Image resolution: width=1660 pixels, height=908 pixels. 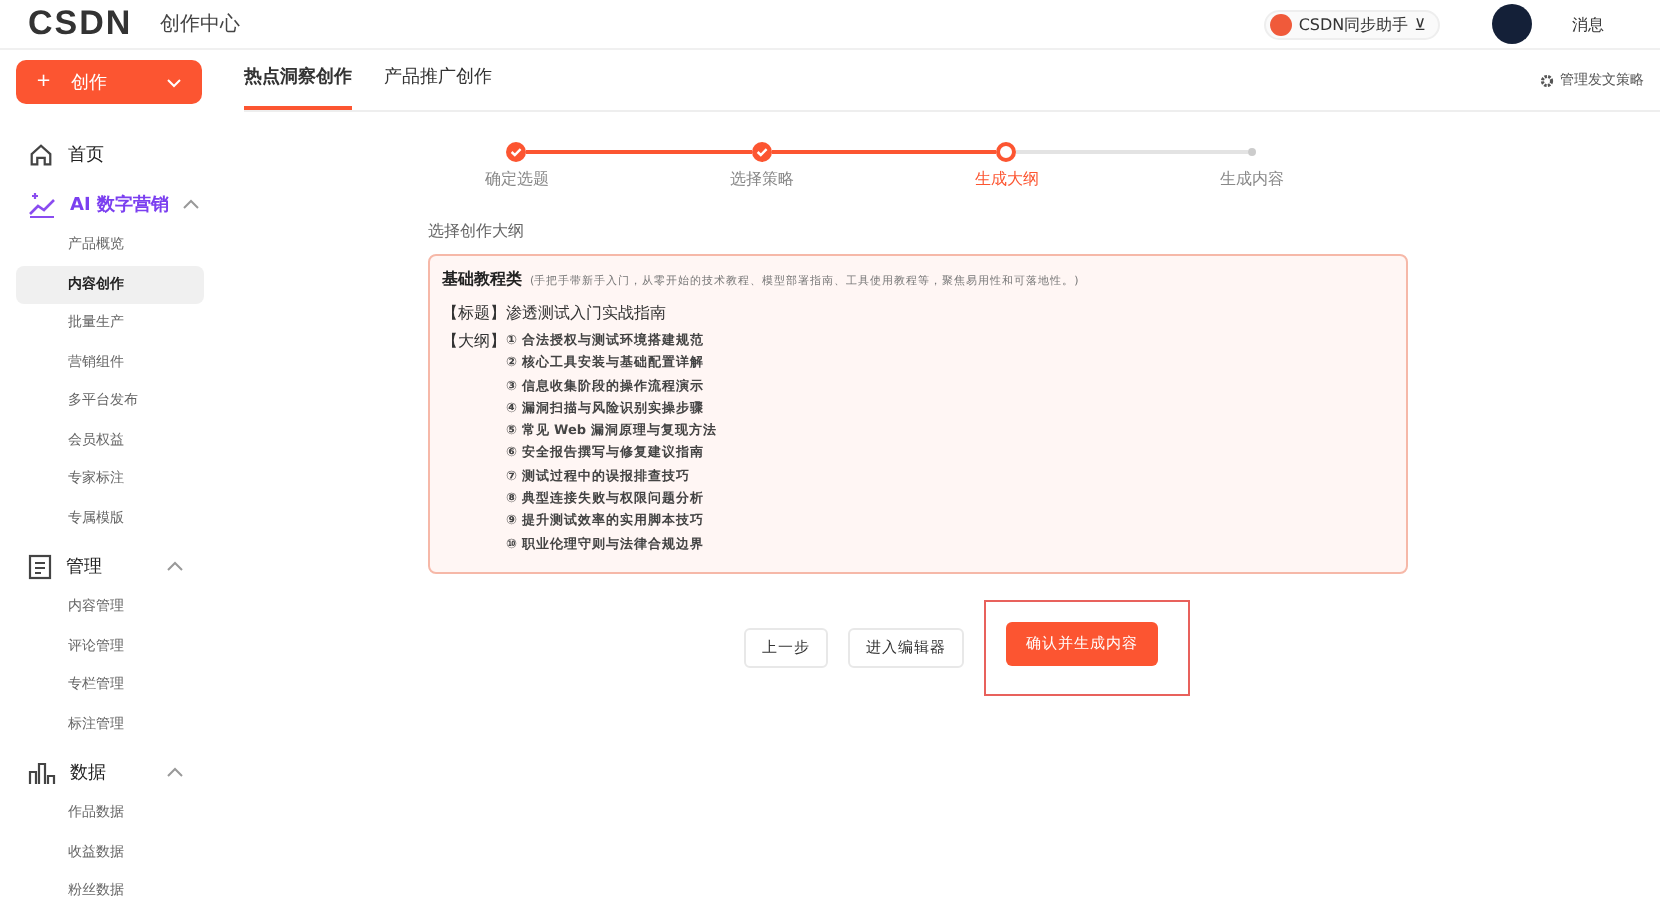 I want to click on assistant-button: CSDN同步助手 ⊻, so click(x=1352, y=24).